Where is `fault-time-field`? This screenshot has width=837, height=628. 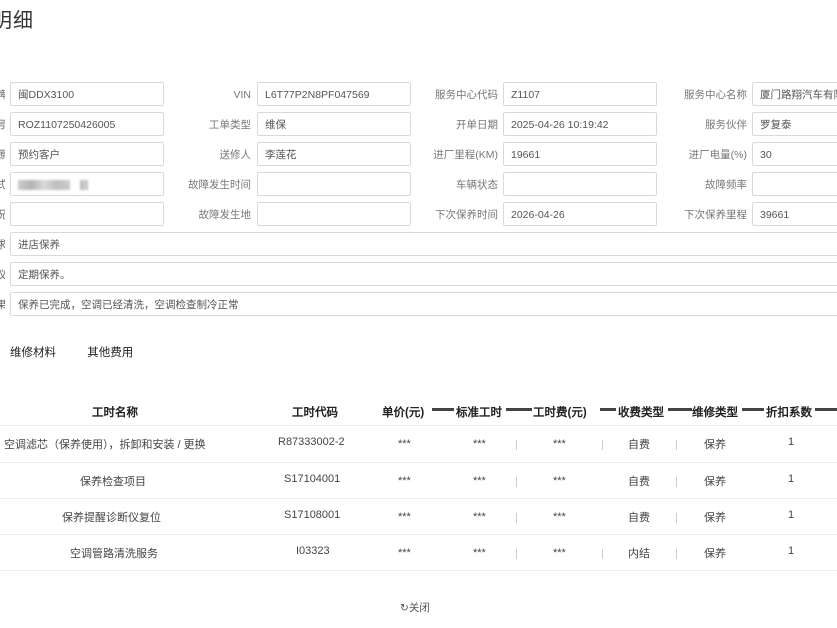 fault-time-field is located at coordinates (334, 184).